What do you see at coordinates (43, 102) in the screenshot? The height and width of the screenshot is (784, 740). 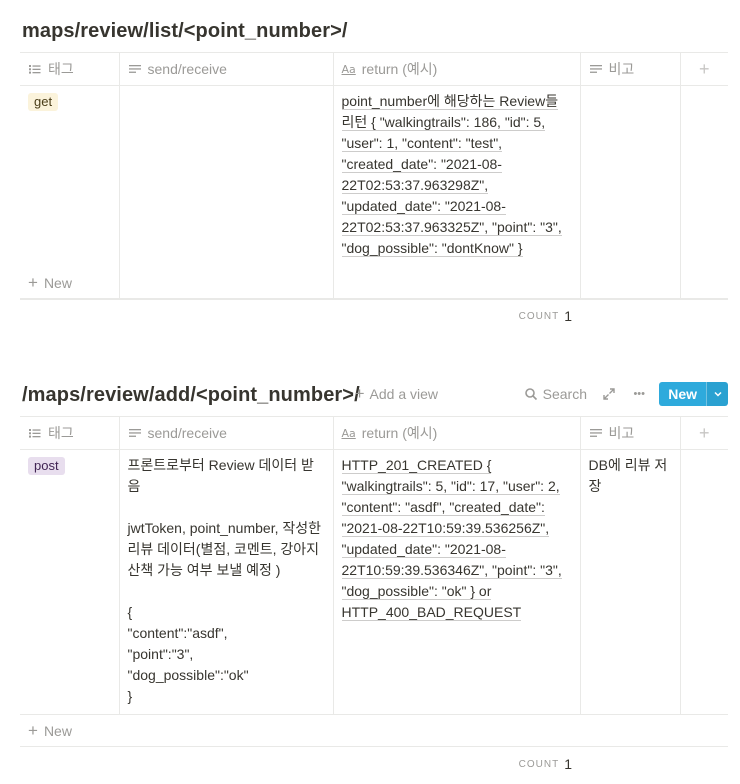 I see `tag-badge-get: get` at bounding box center [43, 102].